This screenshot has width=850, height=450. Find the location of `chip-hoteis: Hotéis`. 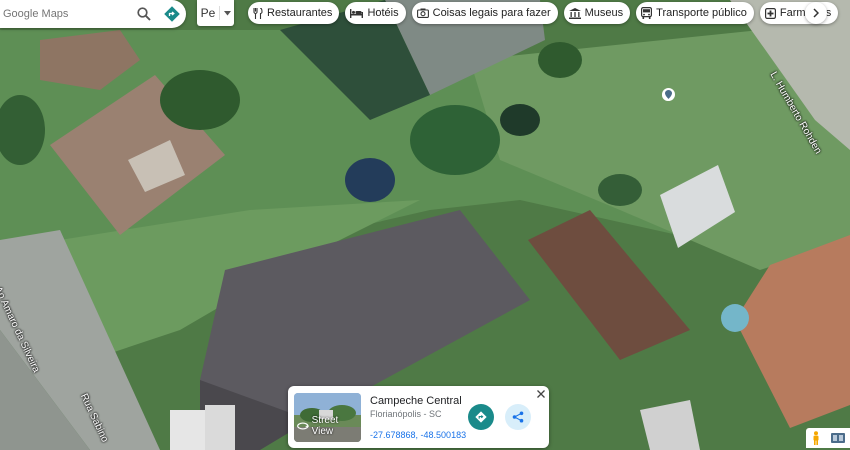

chip-hoteis: Hotéis is located at coordinates (375, 13).